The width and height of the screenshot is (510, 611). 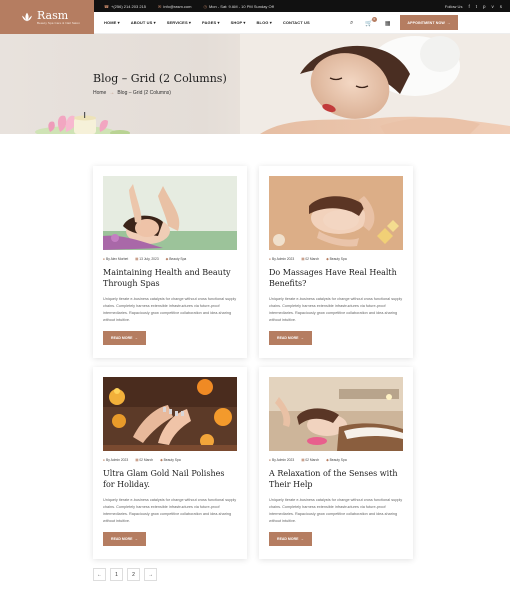 What do you see at coordinates (264, 22) in the screenshot?
I see `nav-blog: BLOG ▾` at bounding box center [264, 22].